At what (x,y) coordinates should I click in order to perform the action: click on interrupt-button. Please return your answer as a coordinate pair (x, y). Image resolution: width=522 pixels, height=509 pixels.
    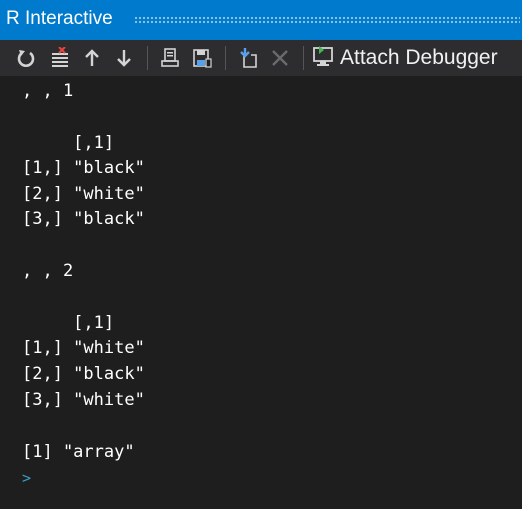
    Looking at the image, I should click on (280, 58).